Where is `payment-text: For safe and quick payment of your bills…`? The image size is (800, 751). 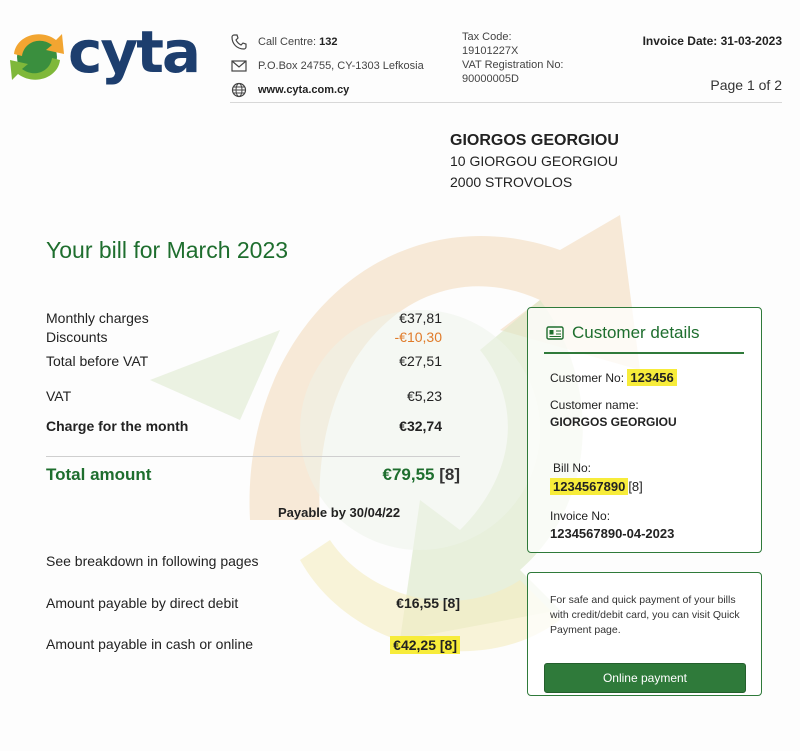
payment-text: For safe and quick payment of your bills… is located at coordinates (645, 615).